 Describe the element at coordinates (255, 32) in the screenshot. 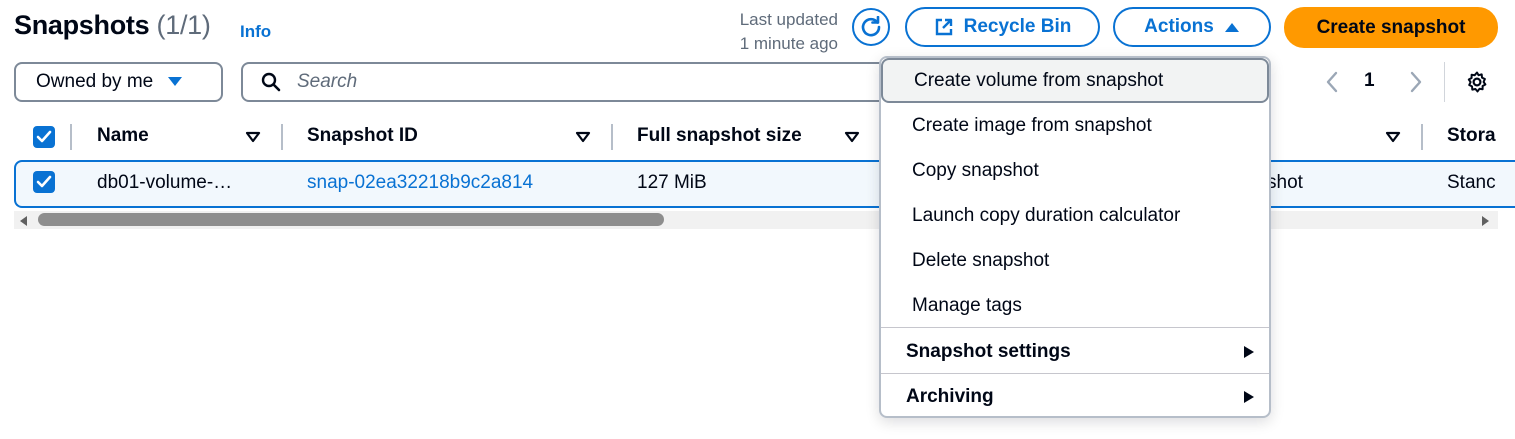

I see `info-link: Info` at that location.